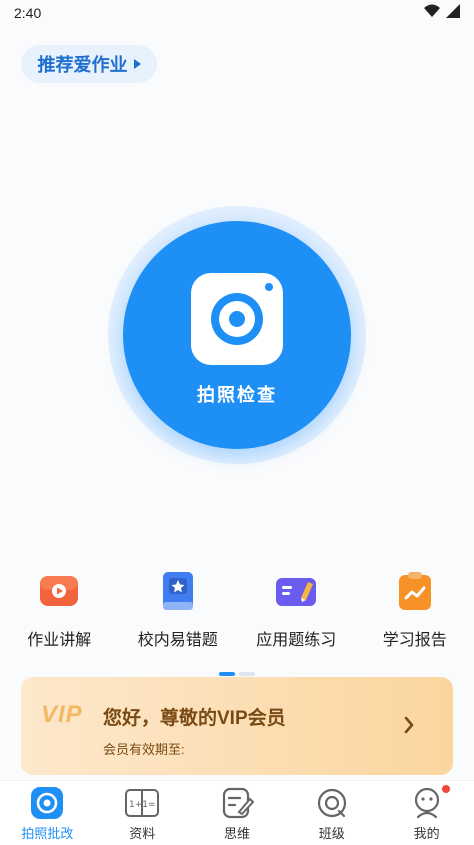 The width and height of the screenshot is (474, 845). What do you see at coordinates (427, 832) in the screenshot?
I see `nav-label: 我的` at bounding box center [427, 832].